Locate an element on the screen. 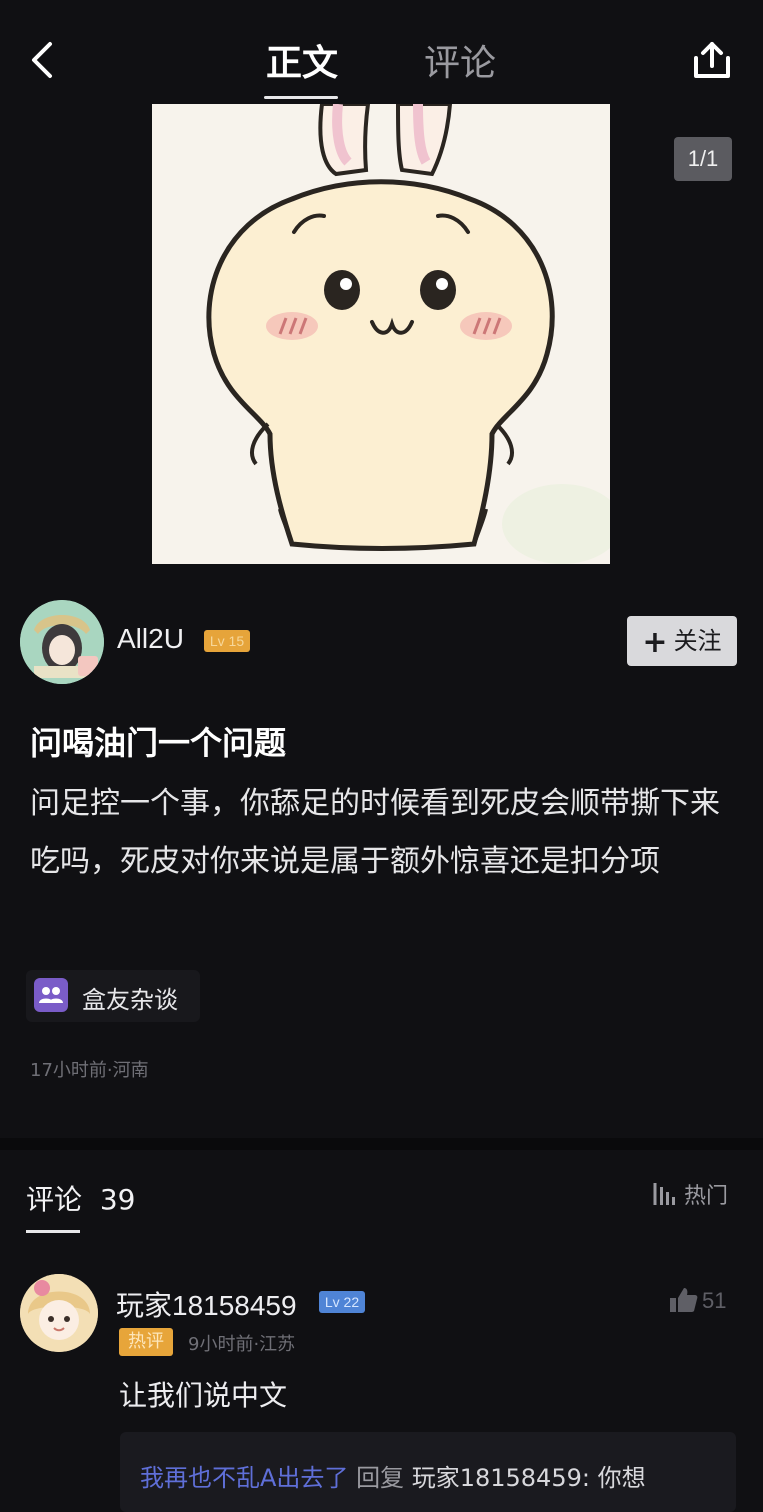 This screenshot has width=763, height=1512. plus-icon: + is located at coordinates (655, 642).